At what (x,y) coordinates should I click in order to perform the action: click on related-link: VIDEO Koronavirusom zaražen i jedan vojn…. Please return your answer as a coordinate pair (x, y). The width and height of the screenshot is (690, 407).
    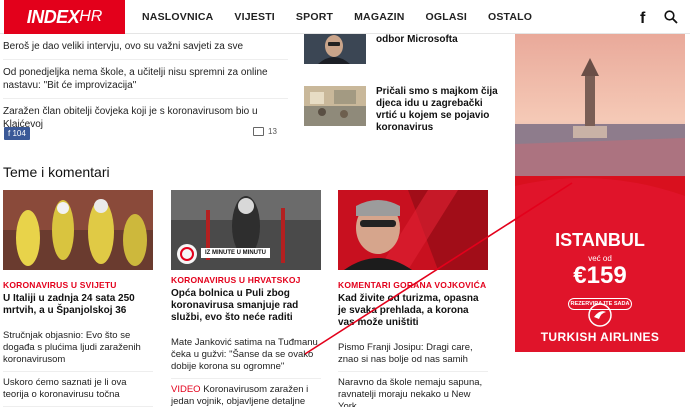
    Looking at the image, I should click on (246, 393).